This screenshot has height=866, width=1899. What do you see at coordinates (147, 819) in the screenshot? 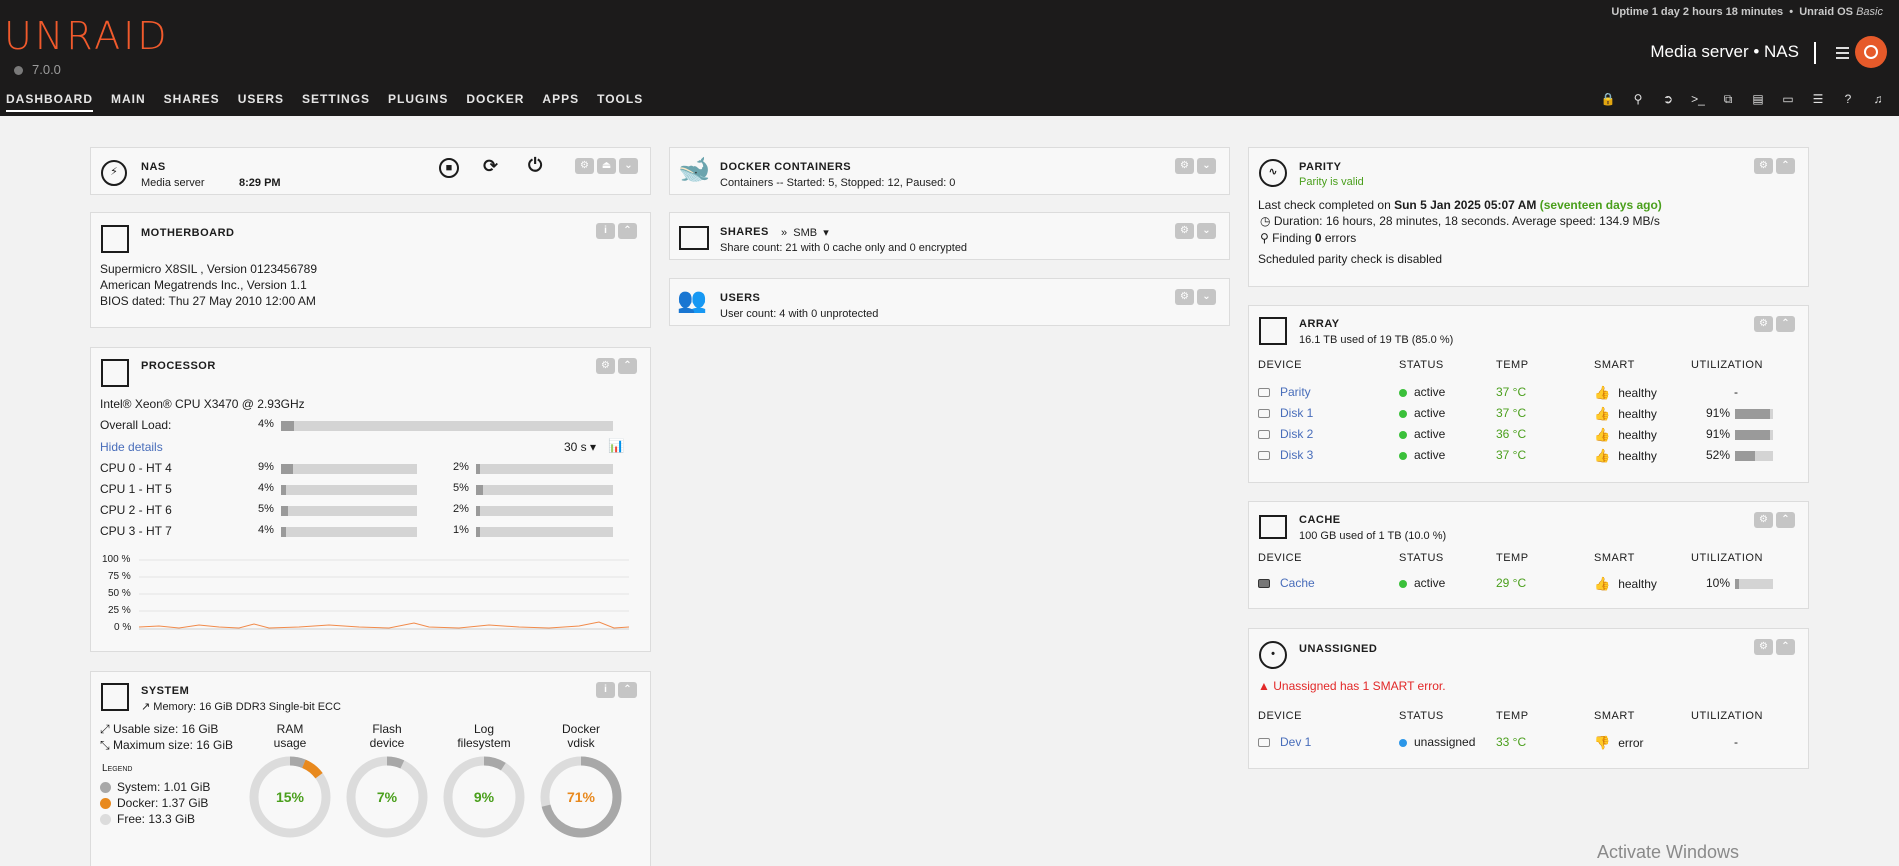
I see `legend-free: Free: 13.3 GiB` at bounding box center [147, 819].